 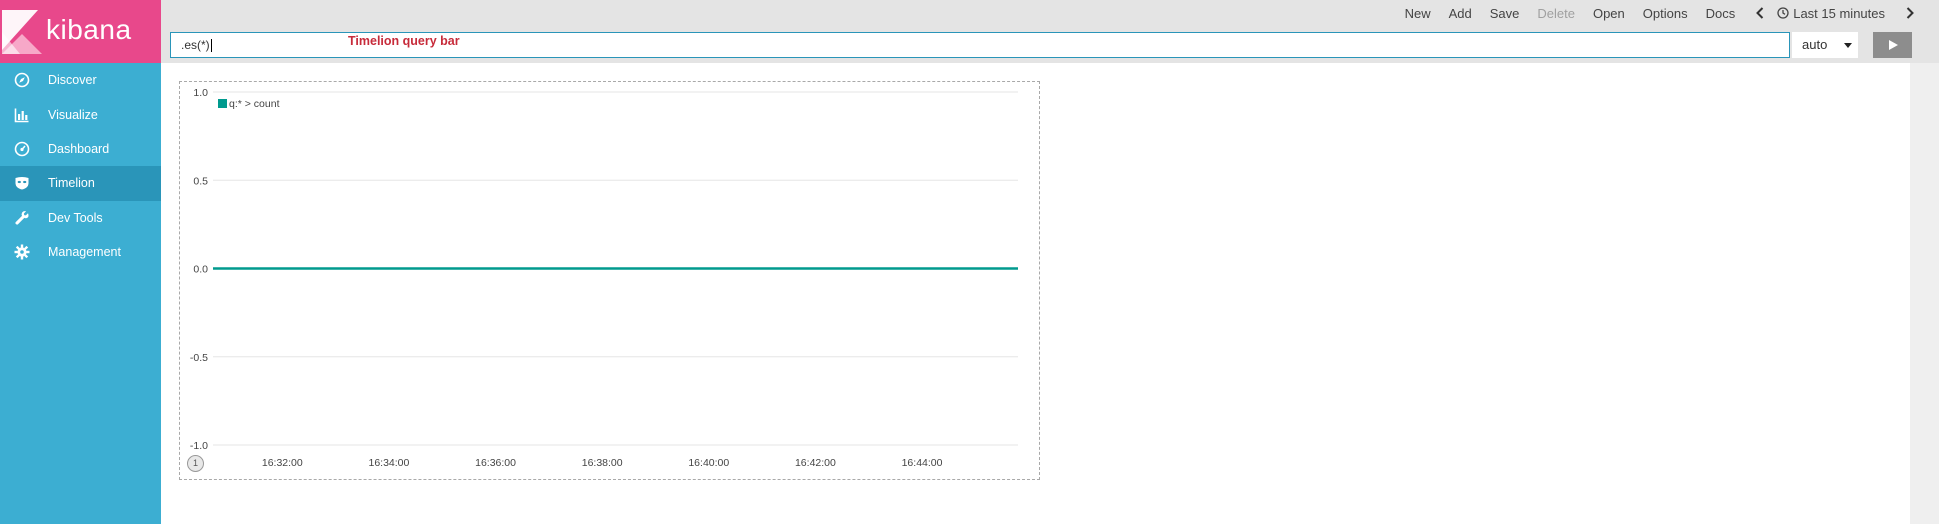 I want to click on wrench-icon, so click(x=22, y=218).